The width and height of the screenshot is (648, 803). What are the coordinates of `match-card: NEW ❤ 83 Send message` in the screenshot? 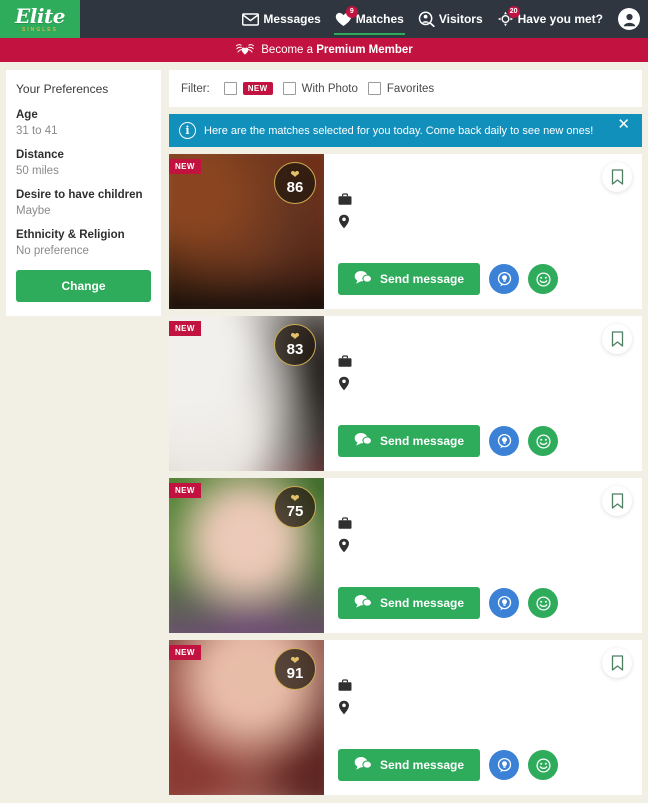 It's located at (405, 393).